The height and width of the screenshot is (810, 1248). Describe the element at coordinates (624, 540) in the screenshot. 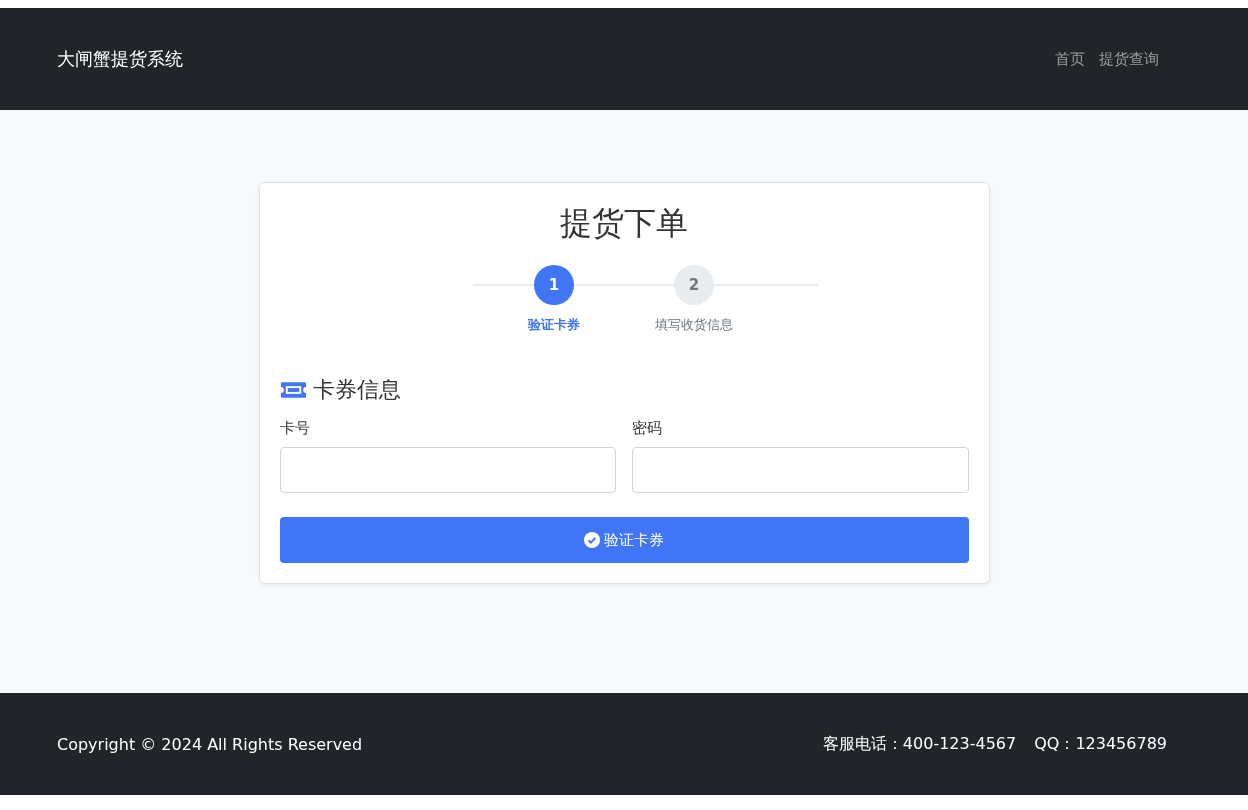

I see `verify-button: 验证卡券` at that location.